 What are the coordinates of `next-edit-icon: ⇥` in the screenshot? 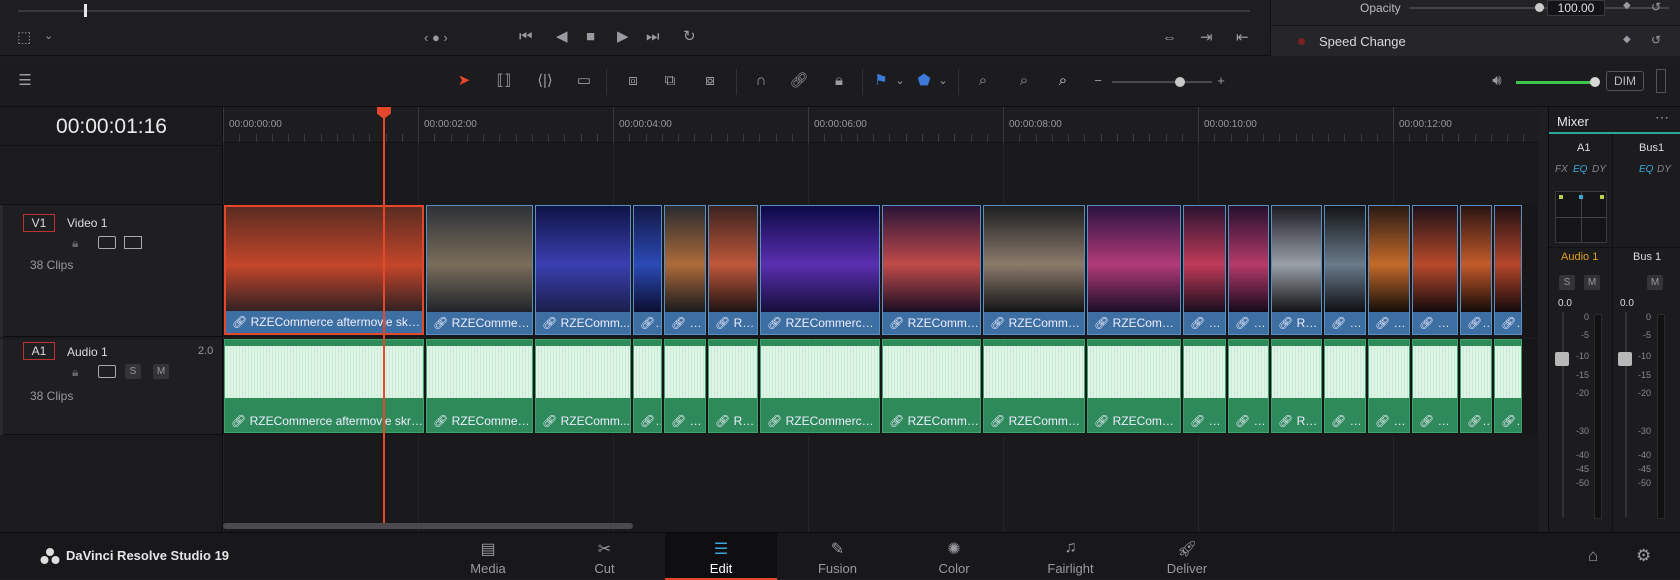 It's located at (1206, 37).